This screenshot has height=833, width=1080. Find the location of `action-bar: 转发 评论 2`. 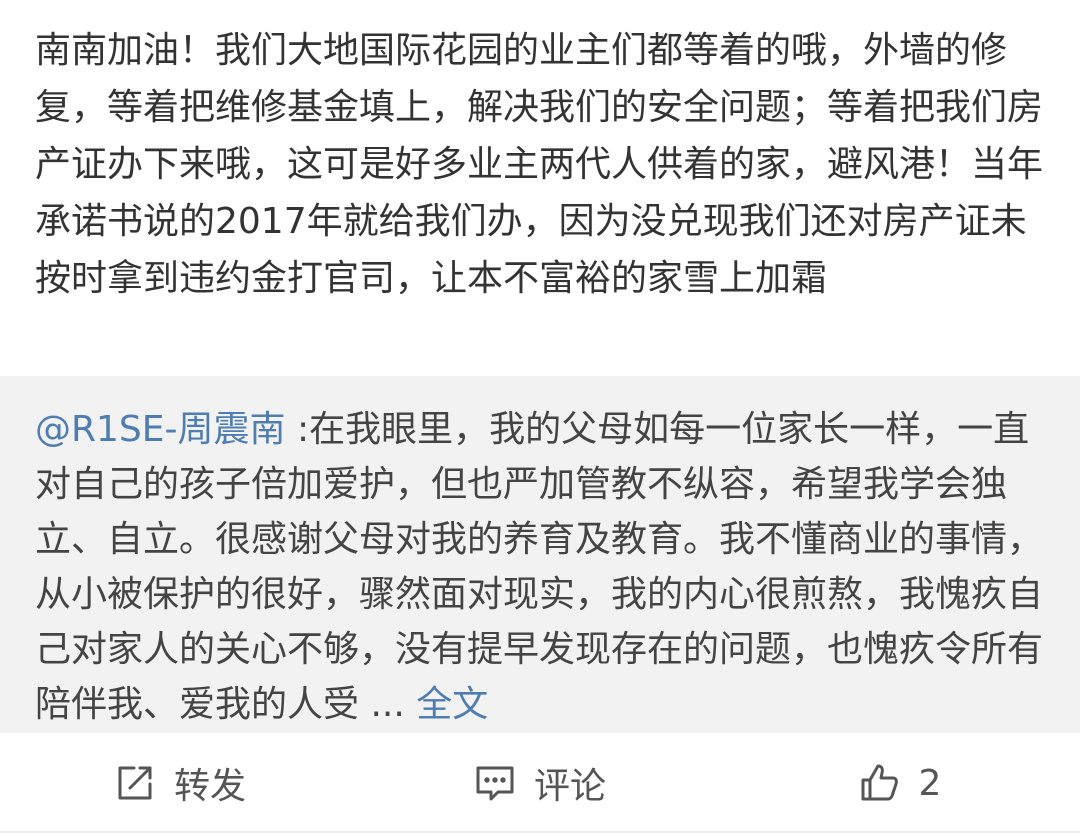

action-bar: 转发 评论 2 is located at coordinates (540, 783).